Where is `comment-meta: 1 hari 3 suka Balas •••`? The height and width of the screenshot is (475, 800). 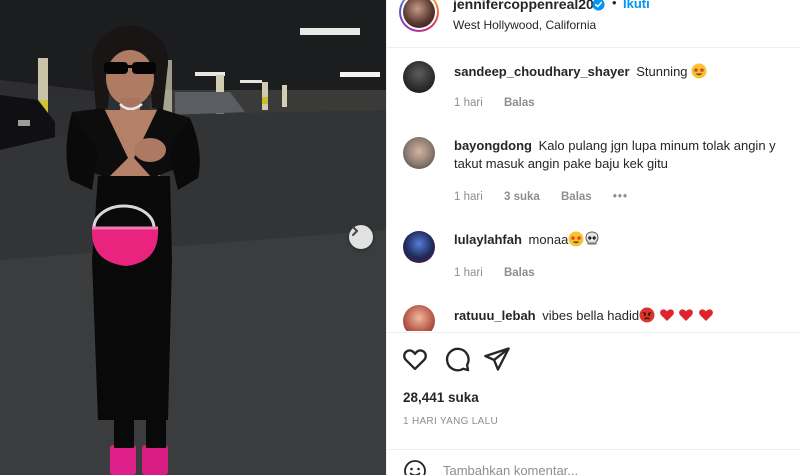
comment-meta: 1 hari 3 suka Balas ••• is located at coordinates (550, 197).